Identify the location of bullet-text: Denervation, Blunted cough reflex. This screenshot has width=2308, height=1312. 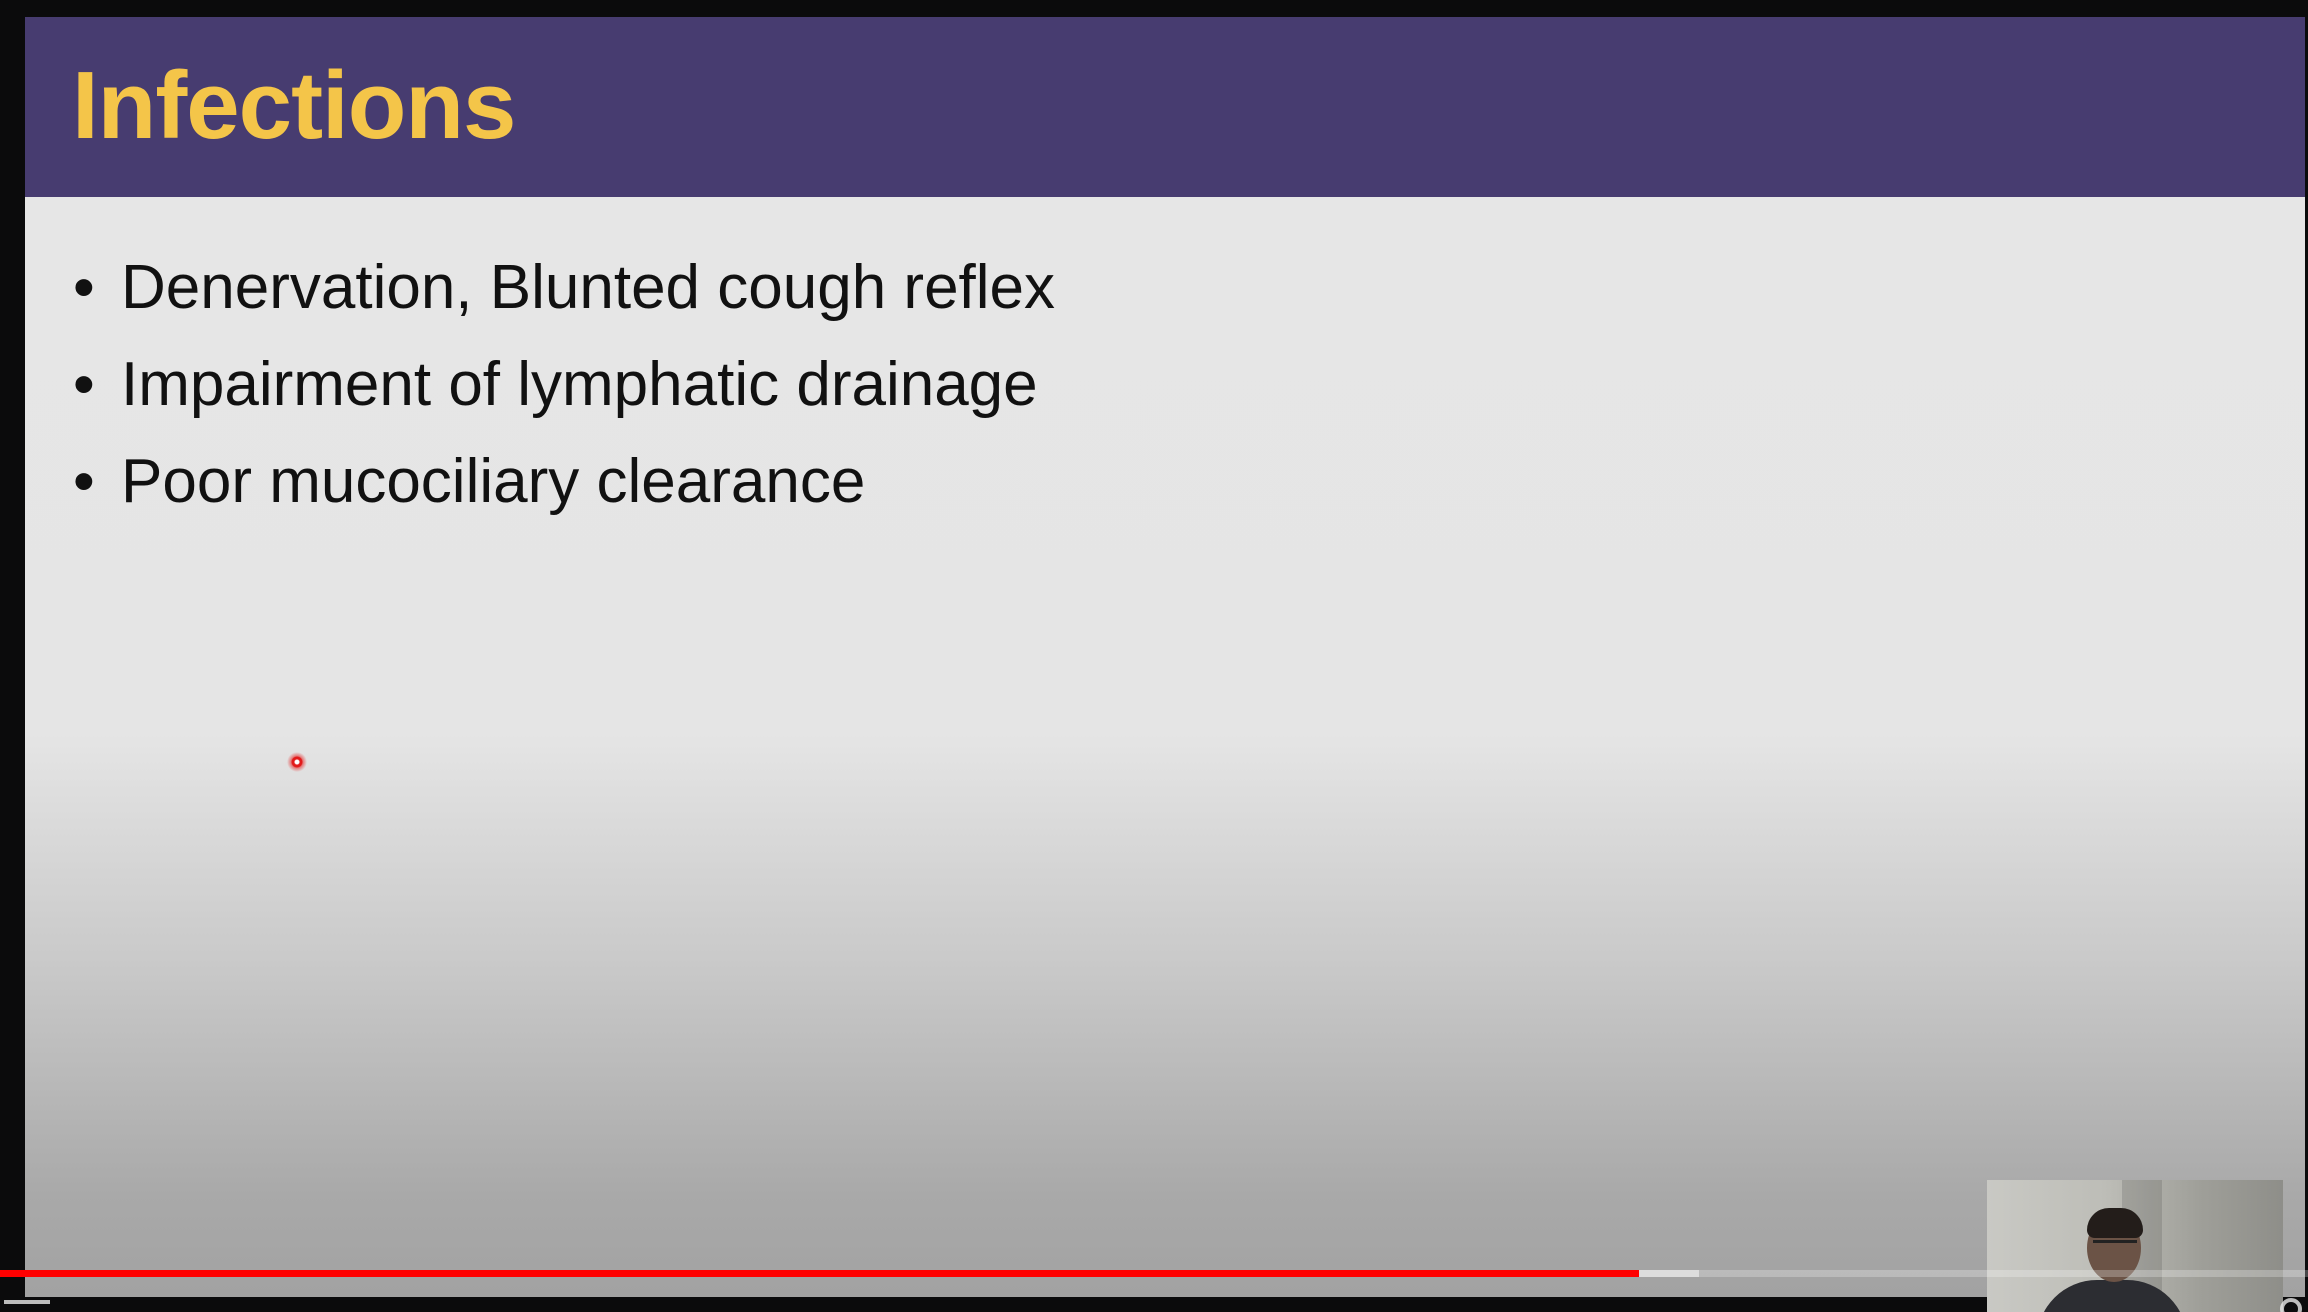
(588, 287).